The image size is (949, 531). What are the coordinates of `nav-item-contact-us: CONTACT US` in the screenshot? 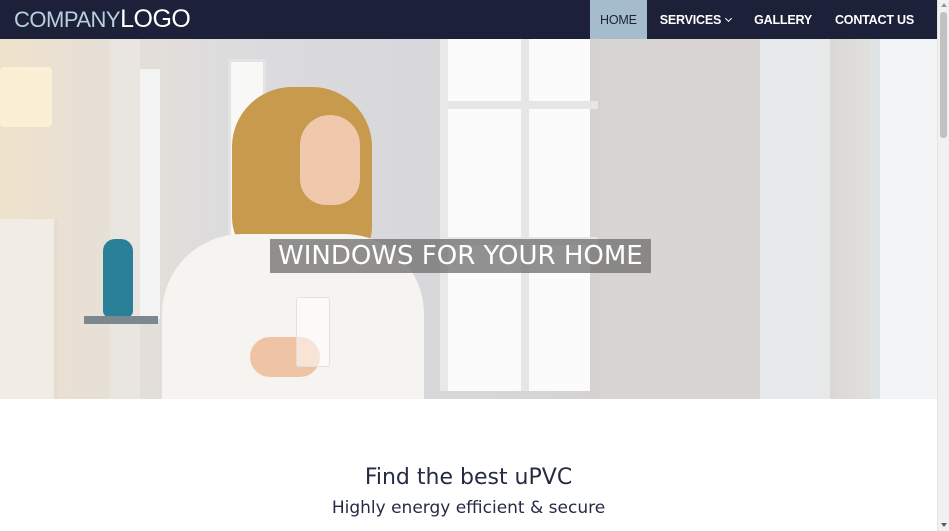 It's located at (874, 19).